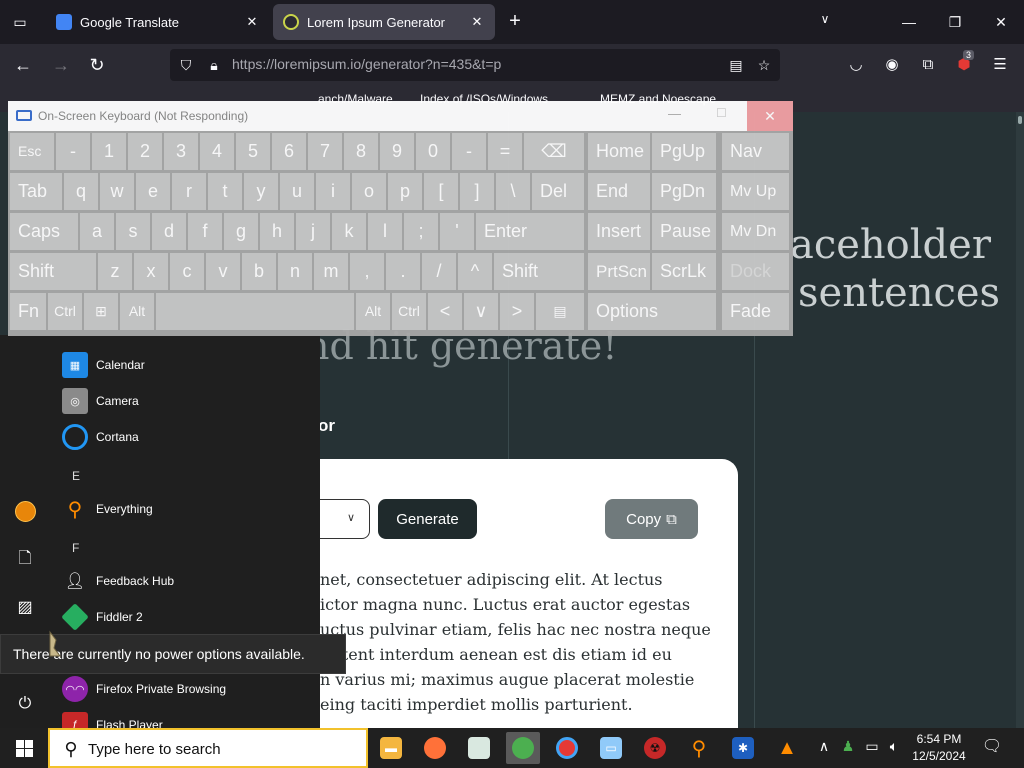 The image size is (1024, 768). Describe the element at coordinates (955, 22) in the screenshot. I see `restore-window-icon: ❐` at that location.